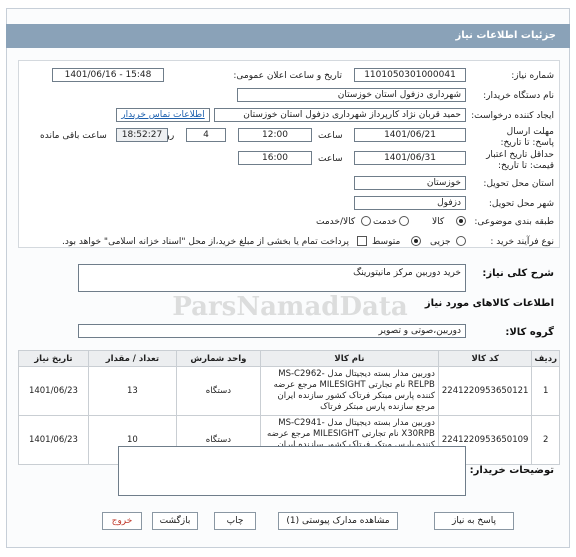 The image size is (576, 557). What do you see at coordinates (410, 158) in the screenshot?
I see `price-validity-date-field: 1401/06/31` at bounding box center [410, 158].